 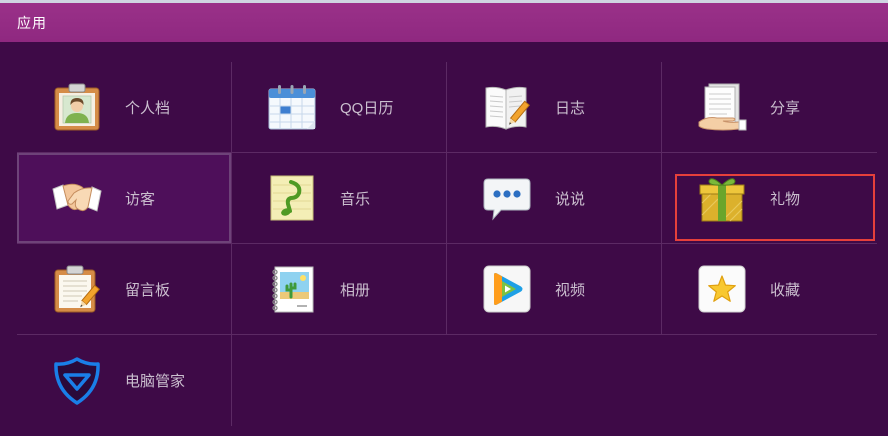 I want to click on app-tile-profile: 个人档, so click(x=124, y=107).